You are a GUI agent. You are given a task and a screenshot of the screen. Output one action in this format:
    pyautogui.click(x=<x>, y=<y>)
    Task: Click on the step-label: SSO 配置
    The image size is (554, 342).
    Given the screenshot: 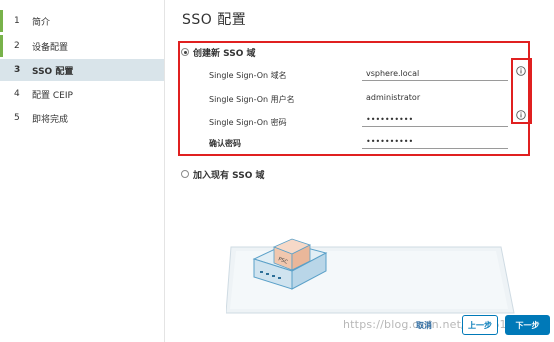 What is the action you would take?
    pyautogui.click(x=53, y=71)
    